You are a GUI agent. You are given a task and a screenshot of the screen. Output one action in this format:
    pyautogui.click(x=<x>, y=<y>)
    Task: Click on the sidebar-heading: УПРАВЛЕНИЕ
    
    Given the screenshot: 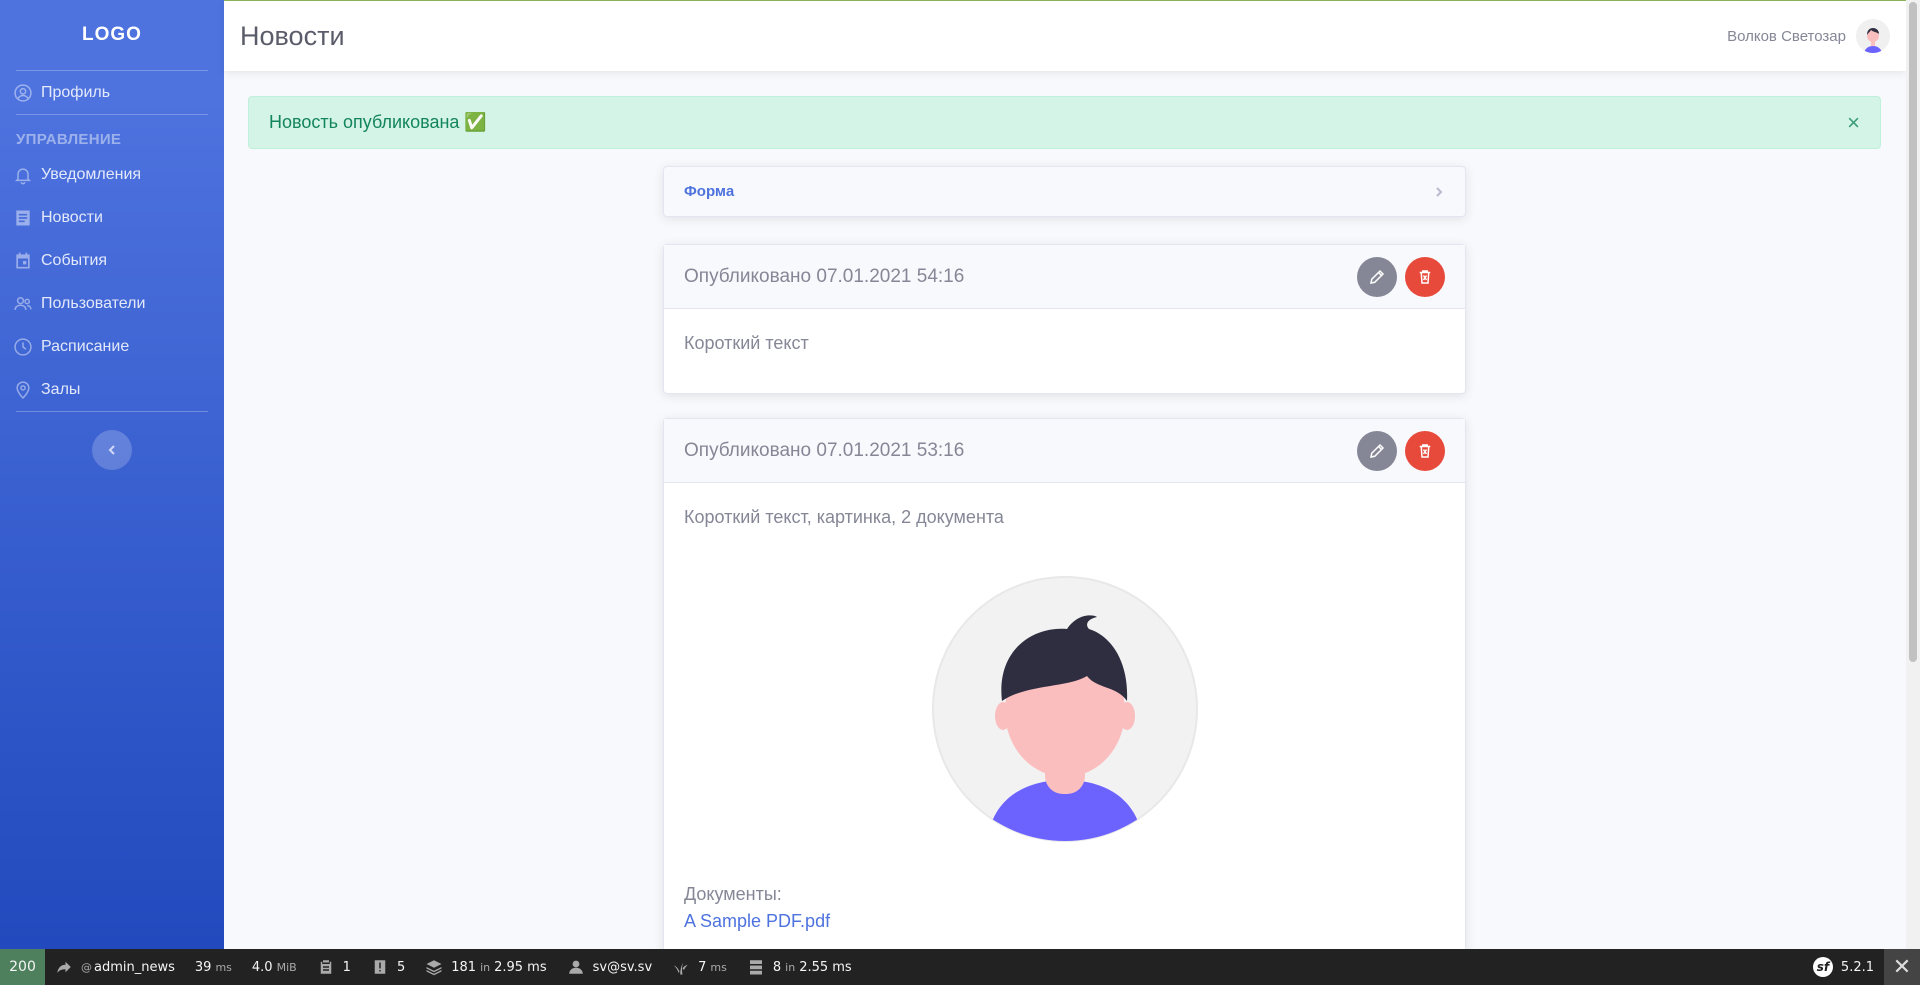 What is the action you would take?
    pyautogui.click(x=69, y=139)
    